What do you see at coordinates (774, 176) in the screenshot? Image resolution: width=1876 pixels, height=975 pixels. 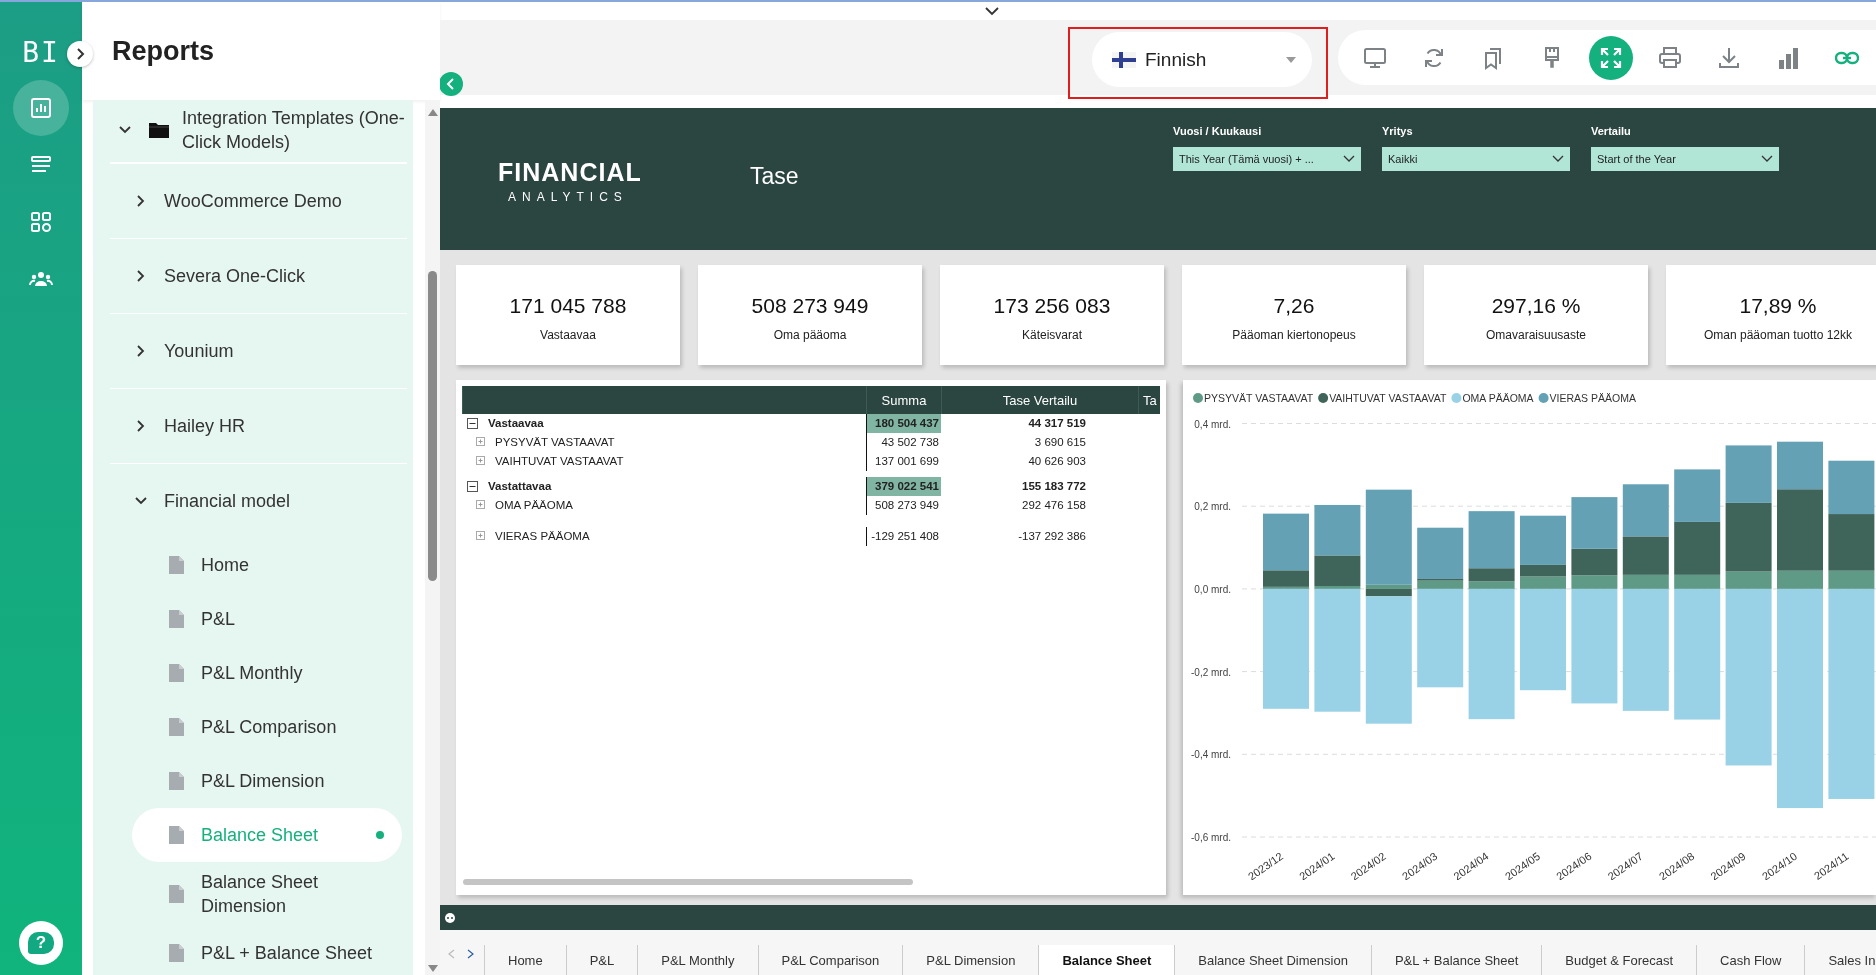 I see `report-title: Tase` at bounding box center [774, 176].